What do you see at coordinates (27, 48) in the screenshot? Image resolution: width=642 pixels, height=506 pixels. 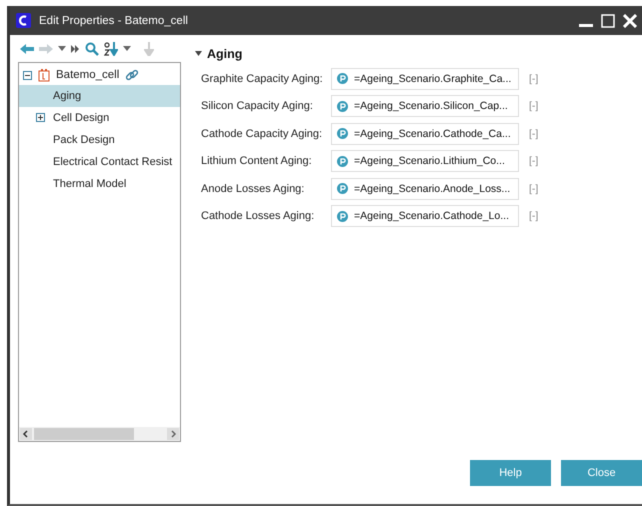 I see `back-arrow-icon` at bounding box center [27, 48].